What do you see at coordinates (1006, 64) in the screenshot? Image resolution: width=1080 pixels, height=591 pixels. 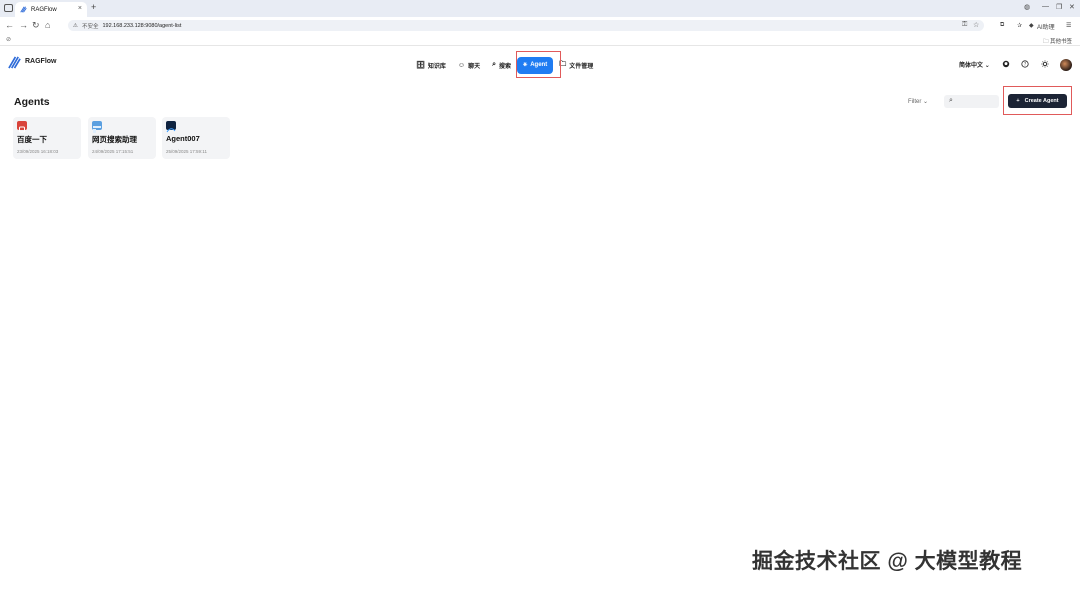 I see `github-icon` at bounding box center [1006, 64].